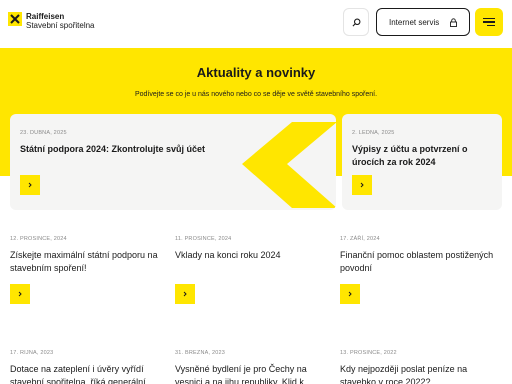  I want to click on logo-line-2: Stavební spořitelna, so click(60, 25).